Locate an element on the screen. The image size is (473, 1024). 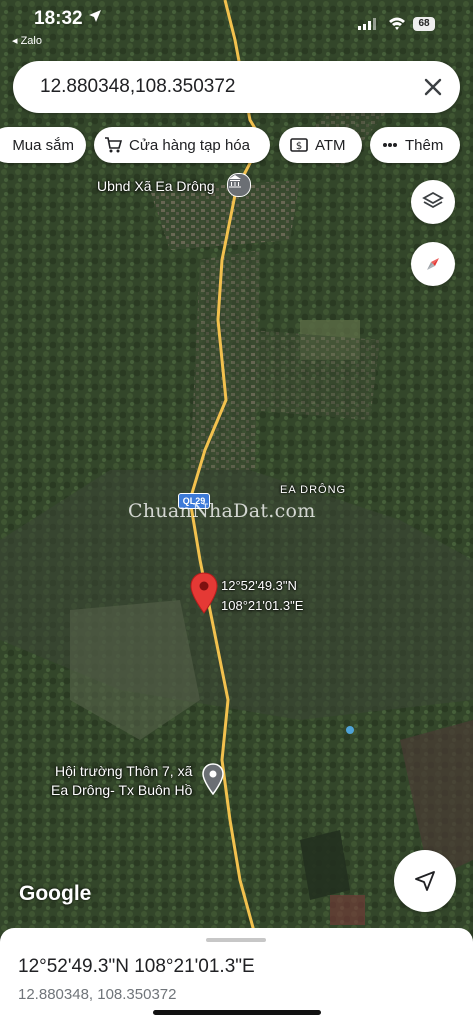
wifi-icon is located at coordinates (397, 23).